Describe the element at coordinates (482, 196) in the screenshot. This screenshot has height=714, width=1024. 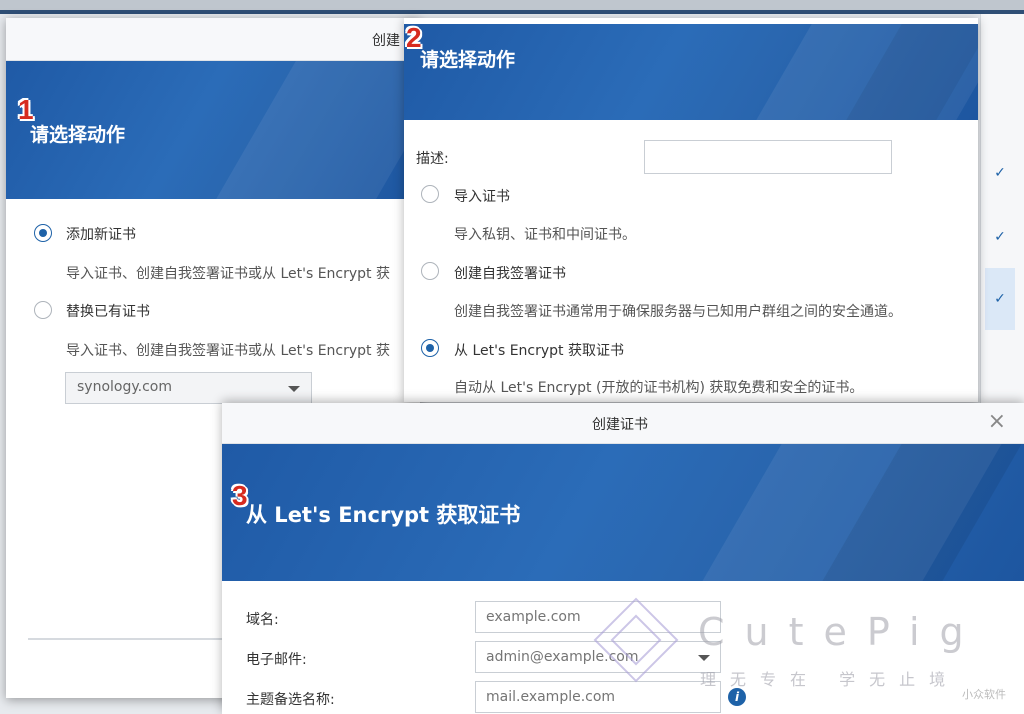
I see `option-label: 导入证书` at that location.